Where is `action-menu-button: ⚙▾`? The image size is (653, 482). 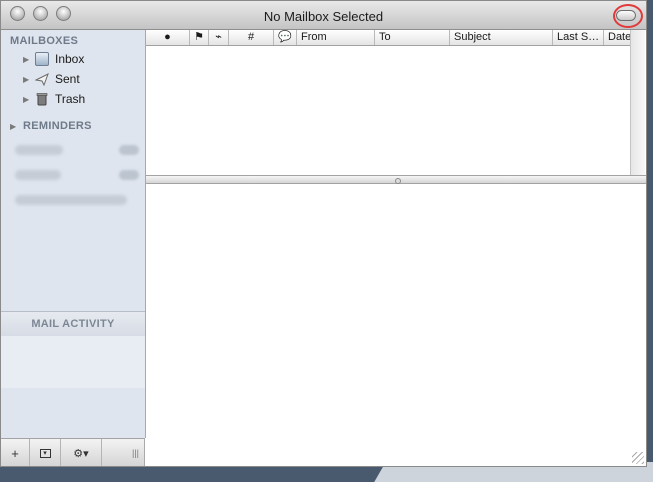 action-menu-button: ⚙▾ is located at coordinates (81, 452).